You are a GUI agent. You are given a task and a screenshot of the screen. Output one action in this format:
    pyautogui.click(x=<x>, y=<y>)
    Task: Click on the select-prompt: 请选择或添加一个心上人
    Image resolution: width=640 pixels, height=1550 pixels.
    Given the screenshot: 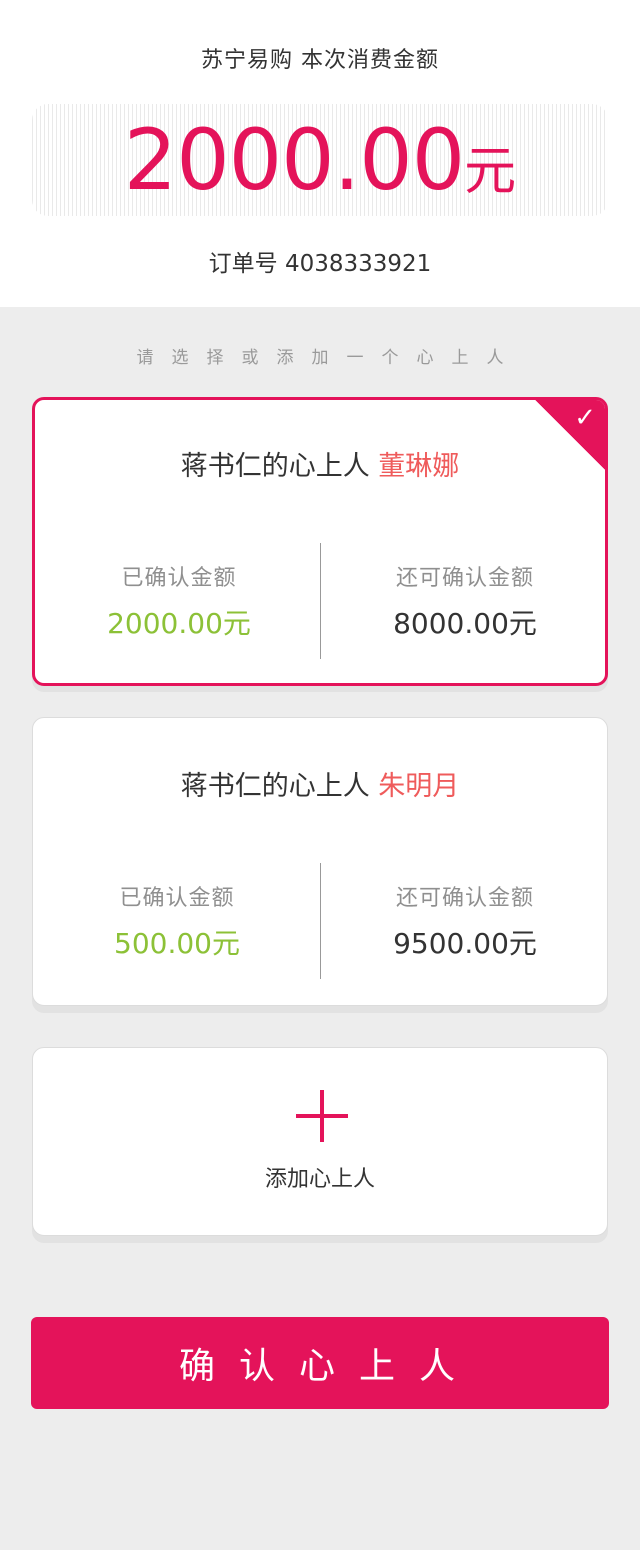 What is the action you would take?
    pyautogui.click(x=329, y=358)
    